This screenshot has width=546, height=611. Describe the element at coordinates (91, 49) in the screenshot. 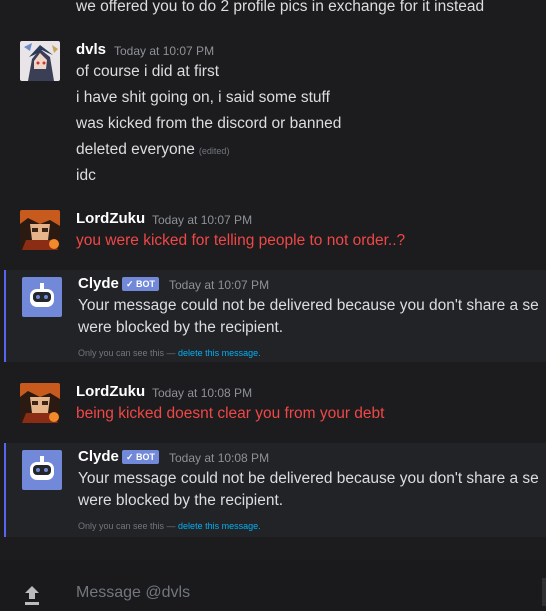

I see `username: dvls` at that location.